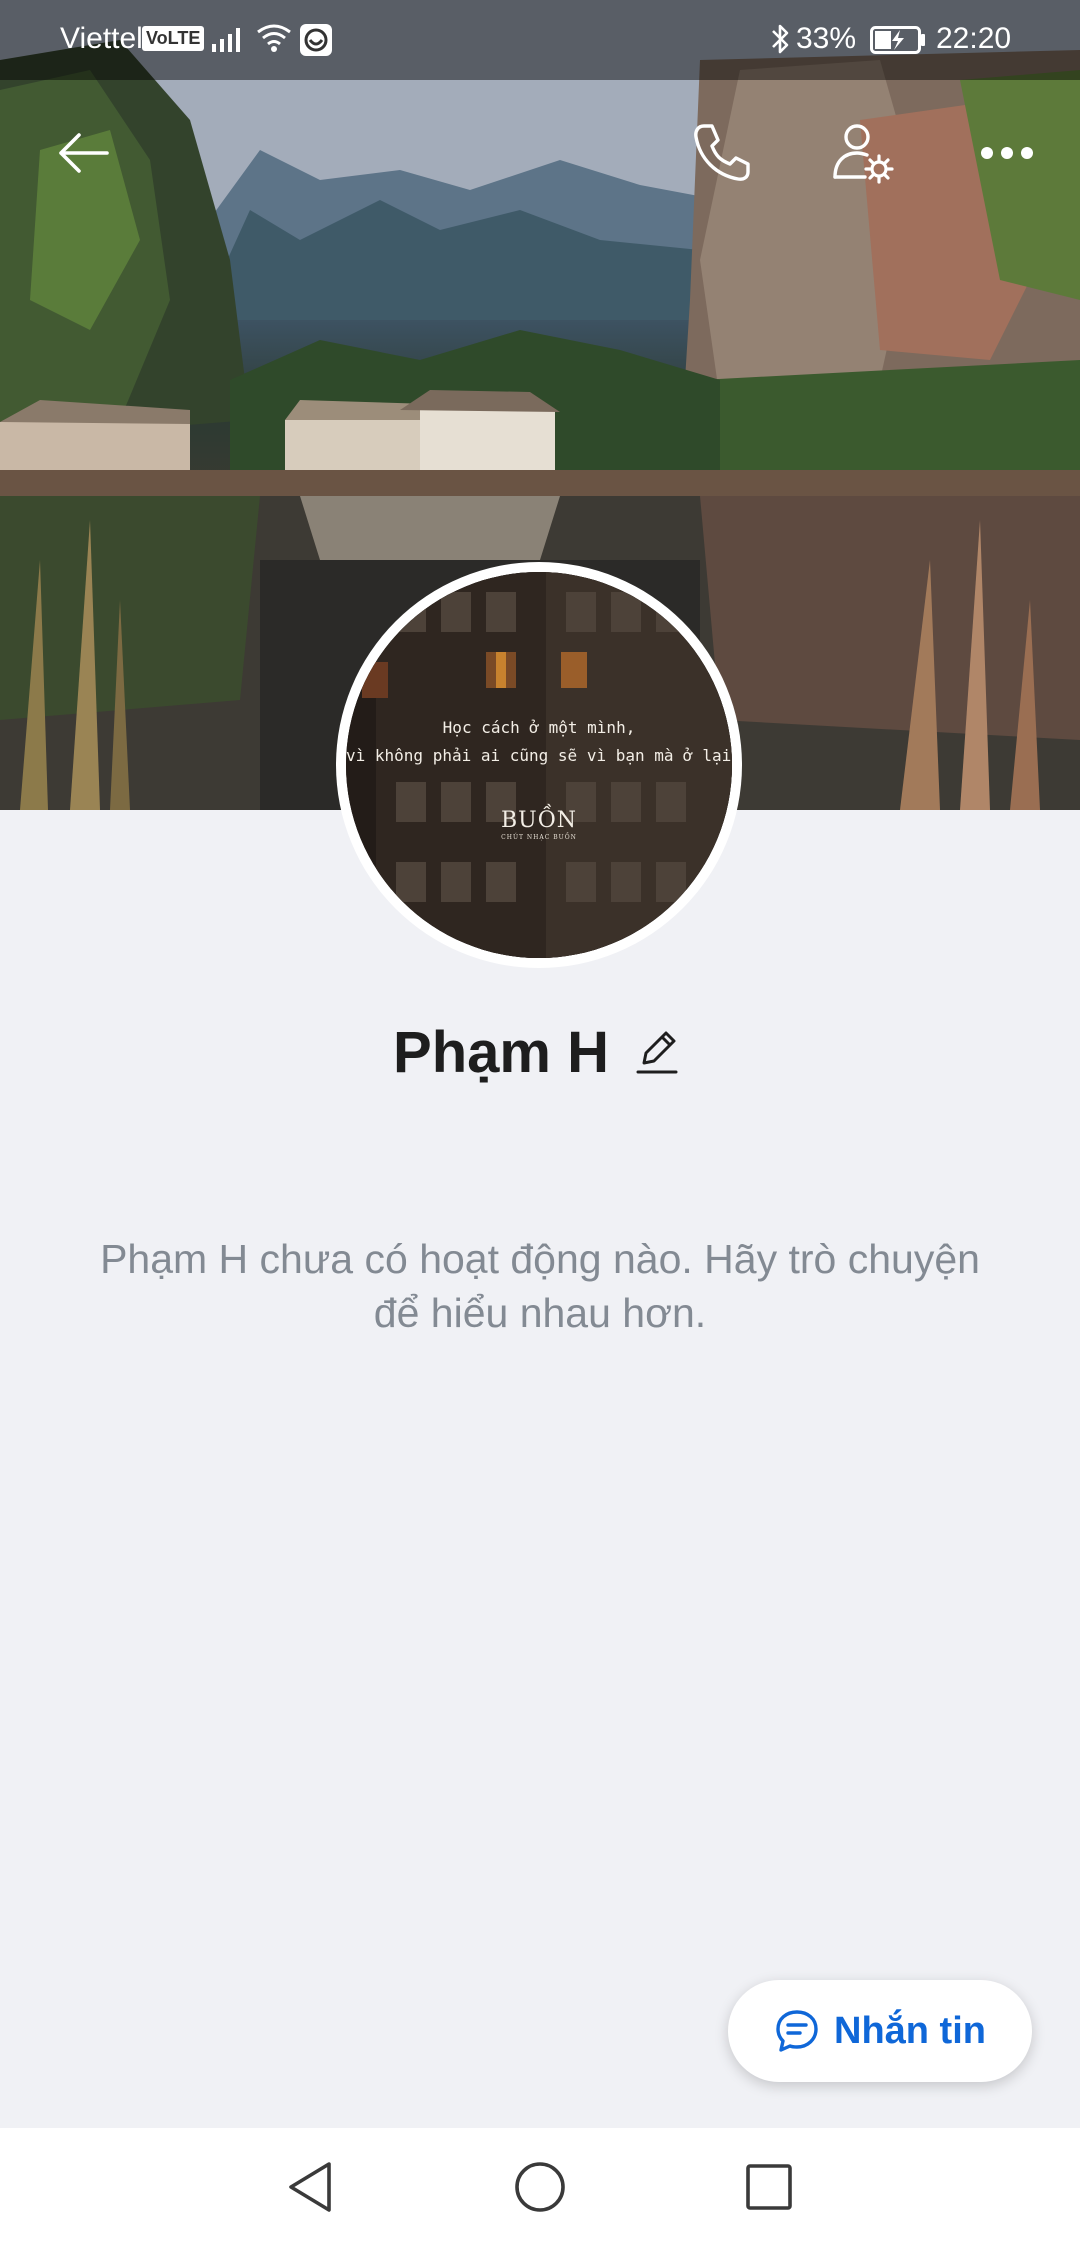  I want to click on nav-back-icon, so click(310, 2187).